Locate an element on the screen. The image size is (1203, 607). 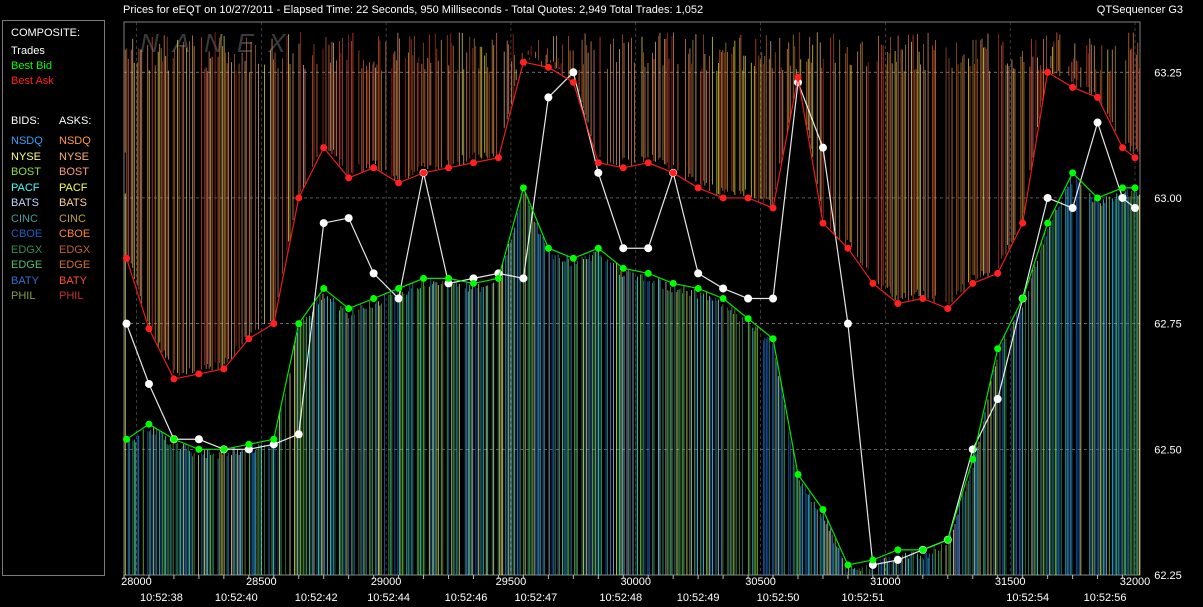
time-tick-label: 10:52:42 is located at coordinates (316, 598).